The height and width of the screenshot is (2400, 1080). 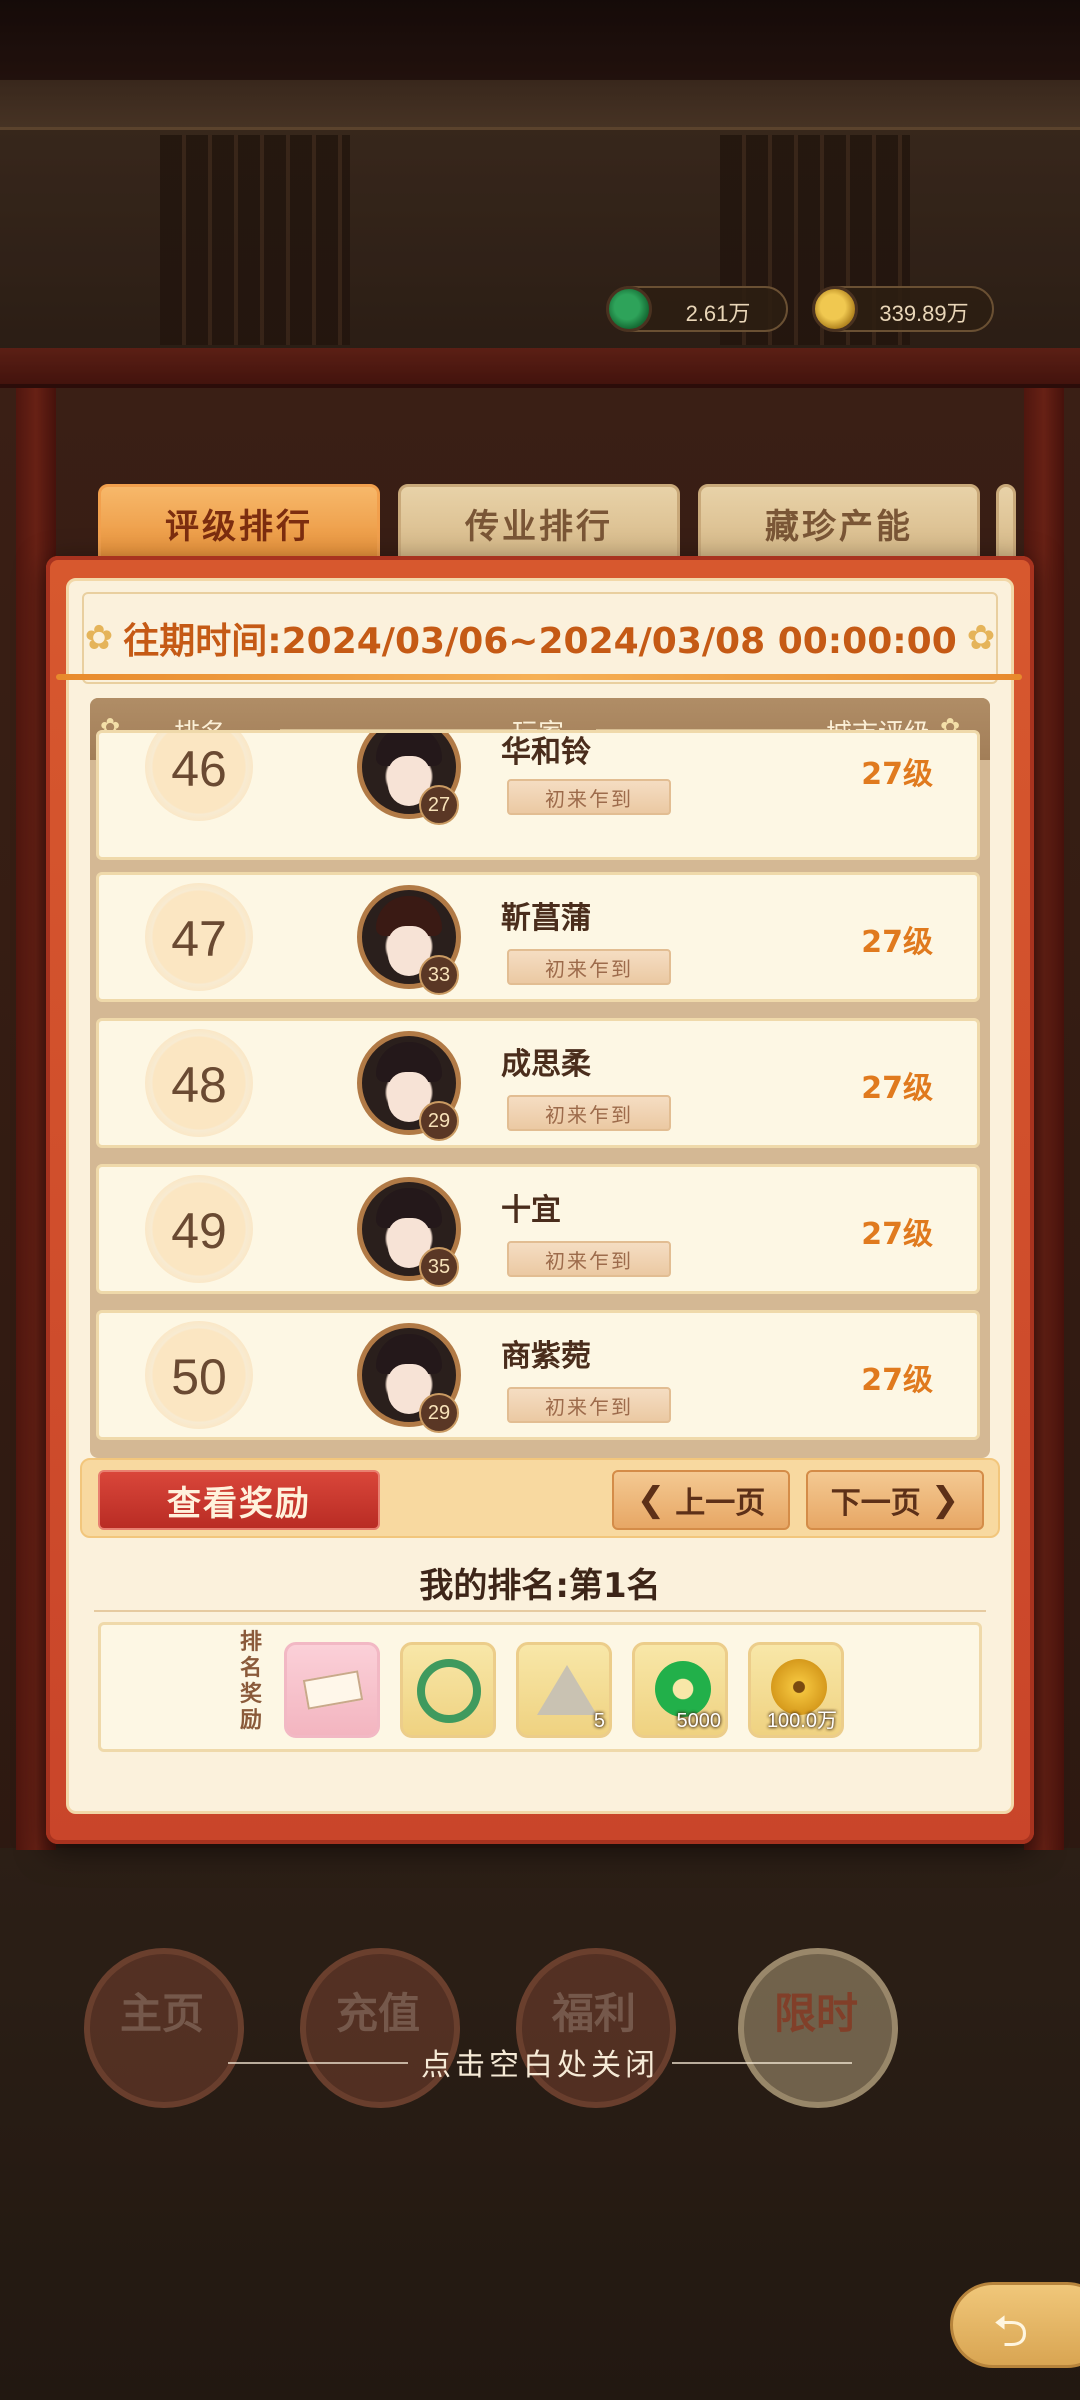 What do you see at coordinates (546, 1064) in the screenshot?
I see `player-name: 成思柔` at bounding box center [546, 1064].